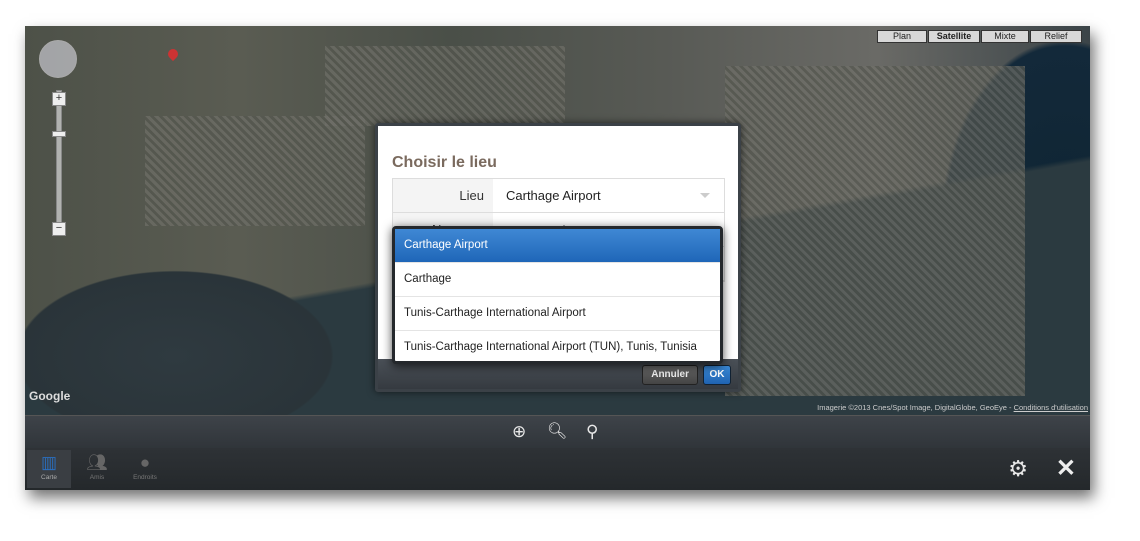 Image resolution: width=1140 pixels, height=541 pixels. Describe the element at coordinates (97, 477) in the screenshot. I see `tab-label: Amis` at that location.